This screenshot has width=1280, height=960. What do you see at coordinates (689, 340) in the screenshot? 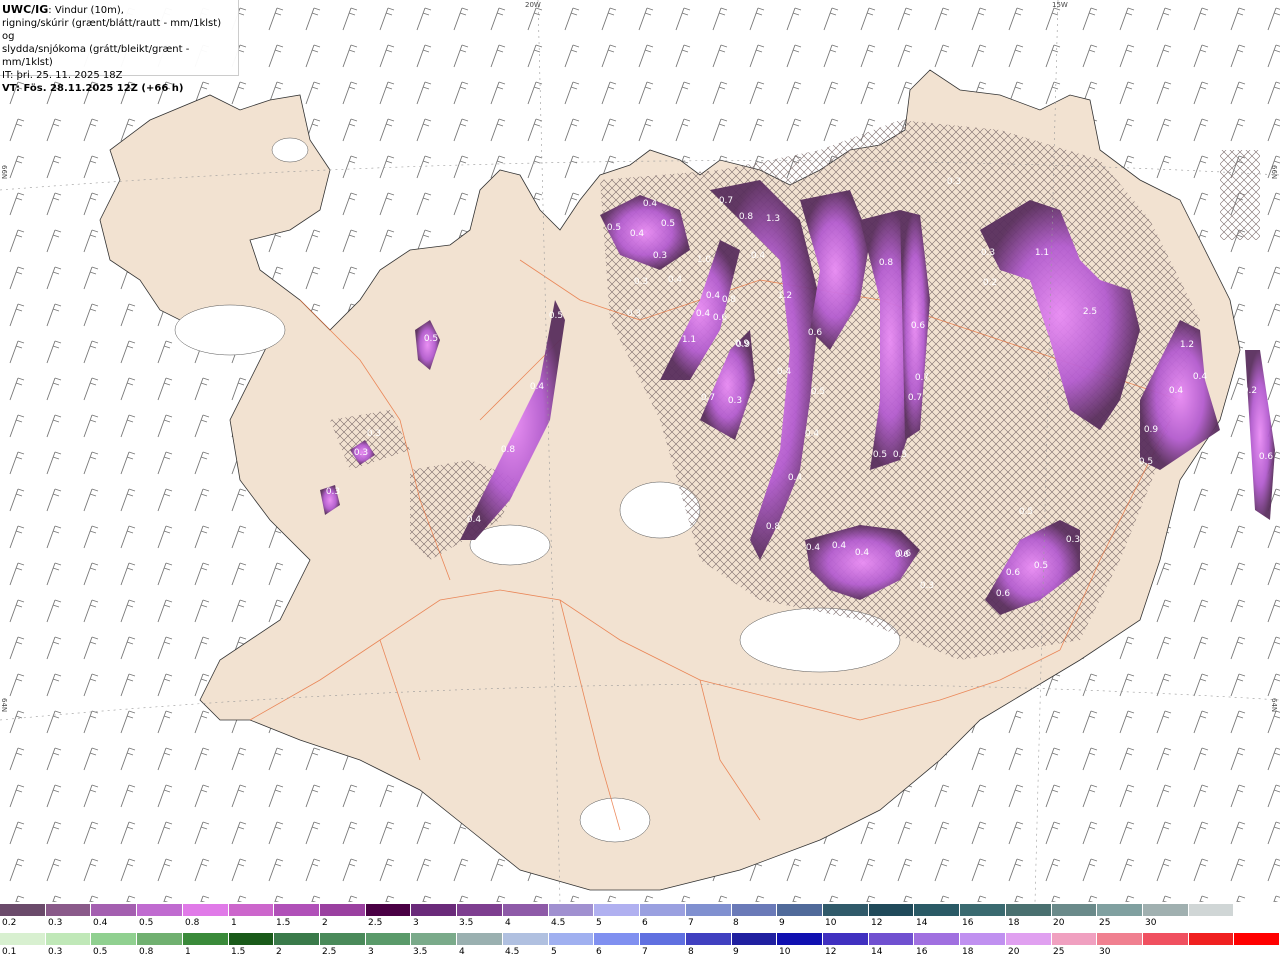
I see `precip-value-label: 1.1` at bounding box center [689, 340].